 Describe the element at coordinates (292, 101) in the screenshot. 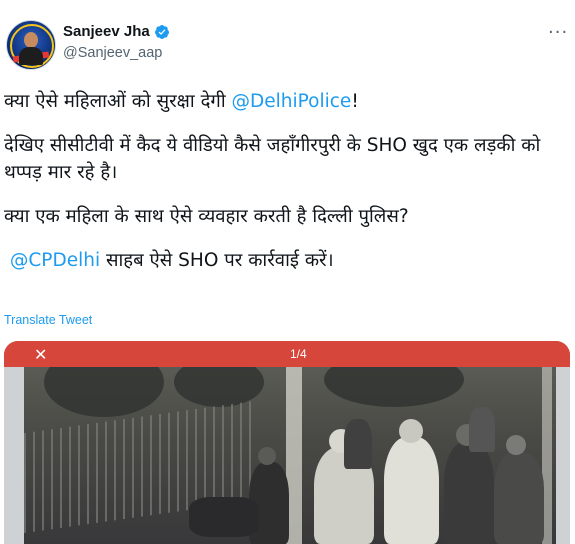

I see `mention-delhipolice: @DelhiPolice` at that location.